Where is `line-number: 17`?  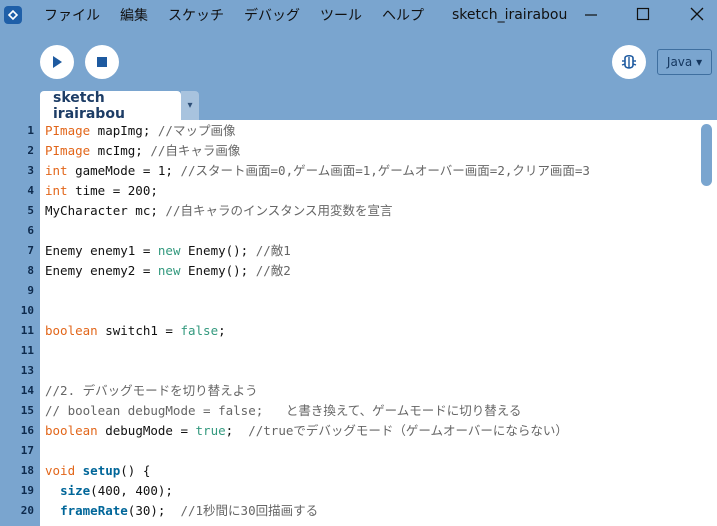 line-number: 17 is located at coordinates (27, 450).